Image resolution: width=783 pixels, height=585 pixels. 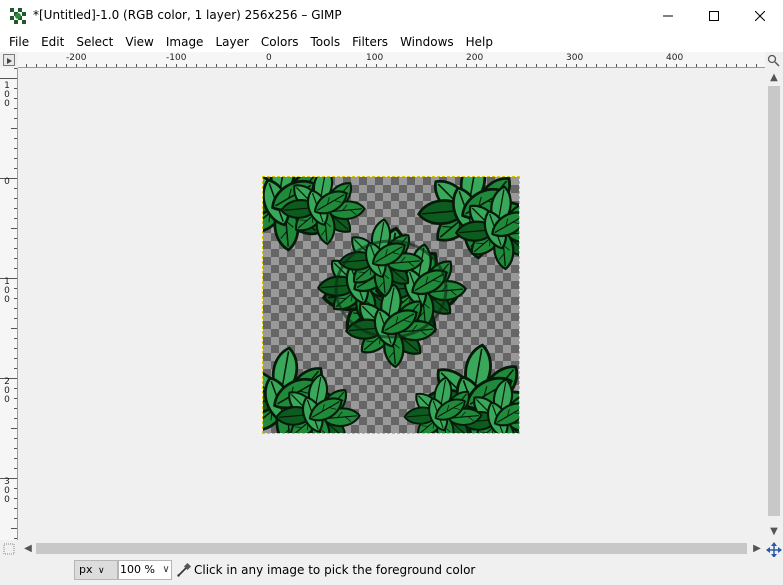 I want to click on horizontal-scroll-thumb, so click(x=391, y=548).